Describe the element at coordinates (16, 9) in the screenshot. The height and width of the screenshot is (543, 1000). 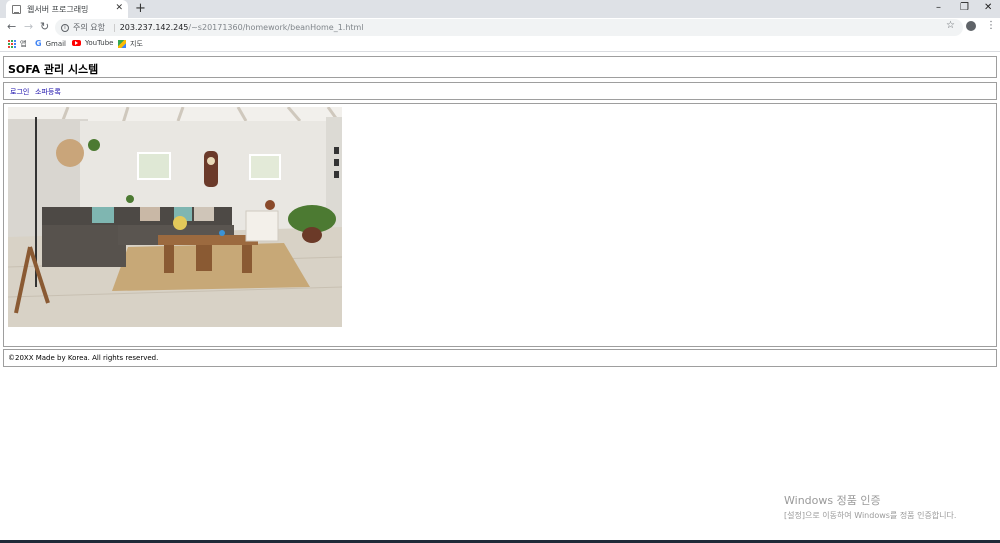
I see `page-favicon-icon` at that location.